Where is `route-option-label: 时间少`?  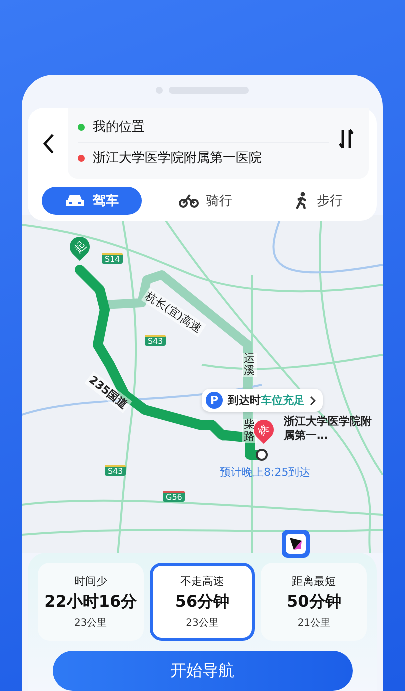 route-option-label: 时间少 is located at coordinates (91, 581).